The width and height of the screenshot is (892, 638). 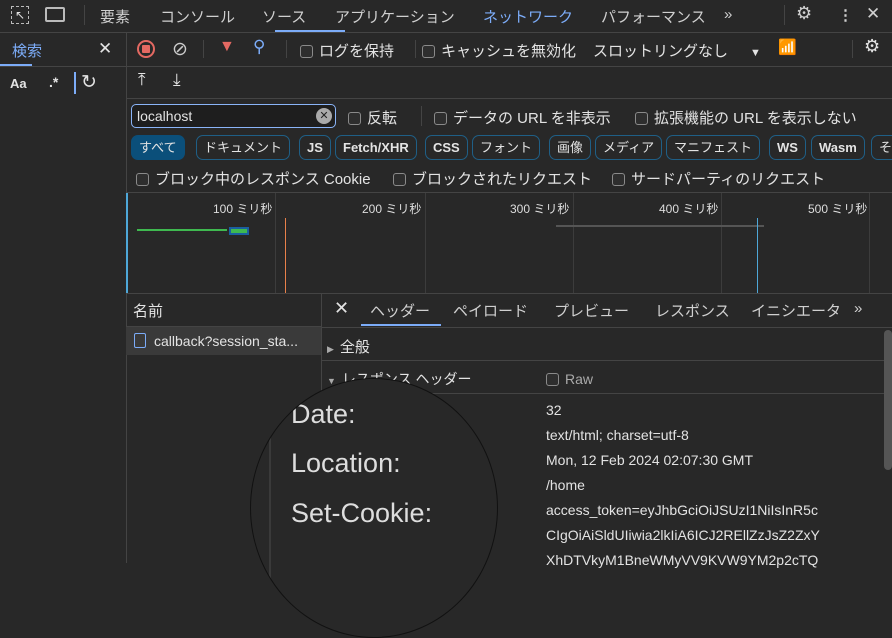 I want to click on type-css: CSS, so click(x=446, y=147).